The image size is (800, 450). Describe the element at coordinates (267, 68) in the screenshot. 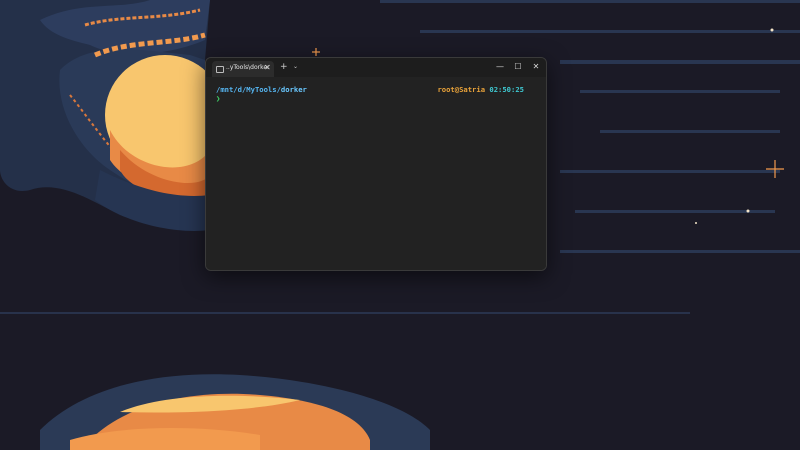

I see `tab-close-icon: ✕` at that location.